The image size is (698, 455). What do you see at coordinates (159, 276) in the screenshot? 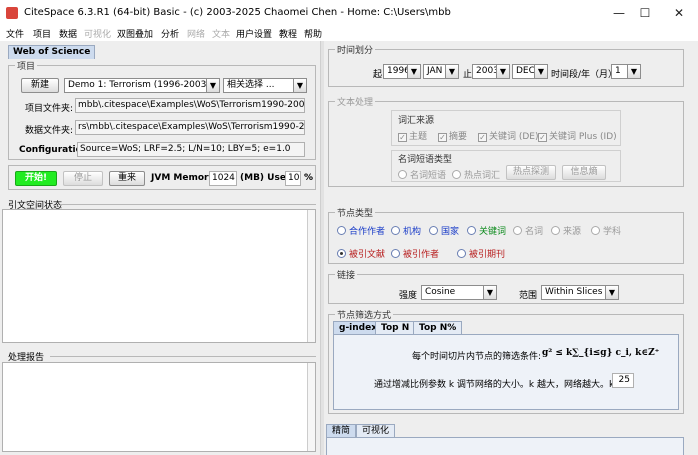
I see `space-status-pane` at bounding box center [159, 276].